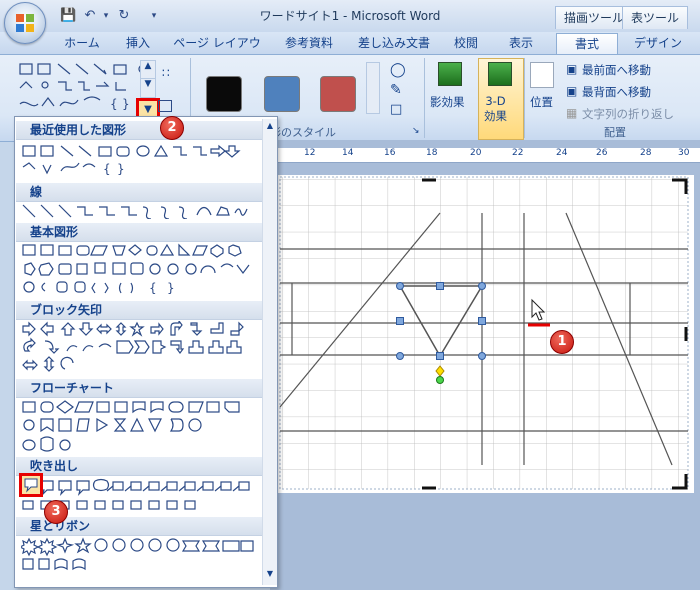 The image size is (700, 590). I want to click on rectangular-callout-button, so click(31, 485).